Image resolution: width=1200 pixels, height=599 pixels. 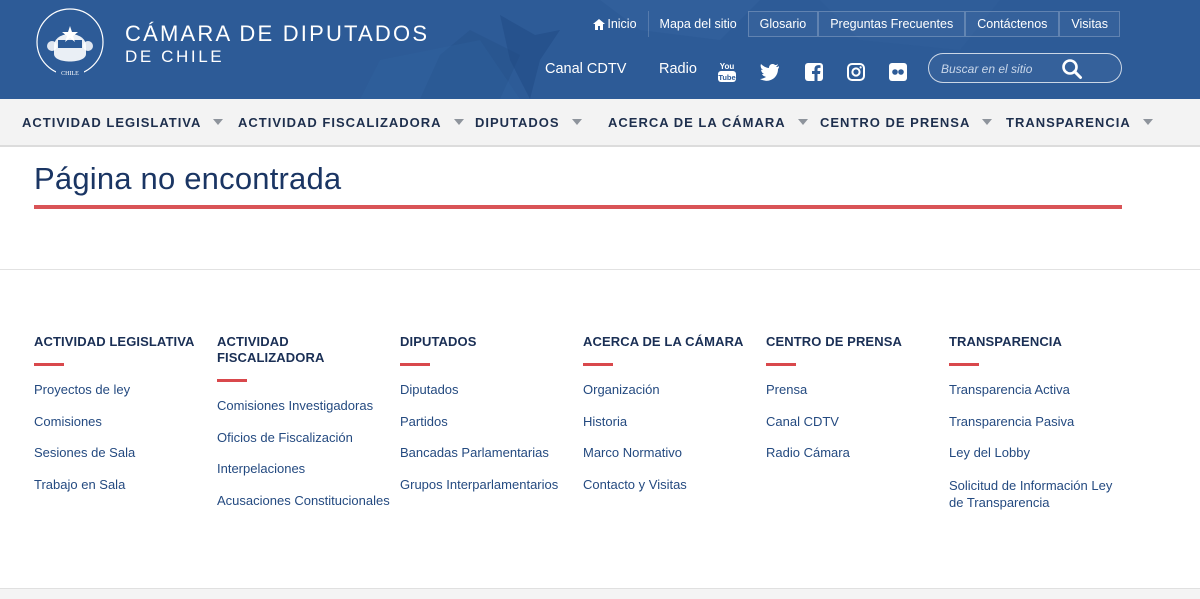 I want to click on nav-label: DIPUTADOS, so click(x=517, y=122).